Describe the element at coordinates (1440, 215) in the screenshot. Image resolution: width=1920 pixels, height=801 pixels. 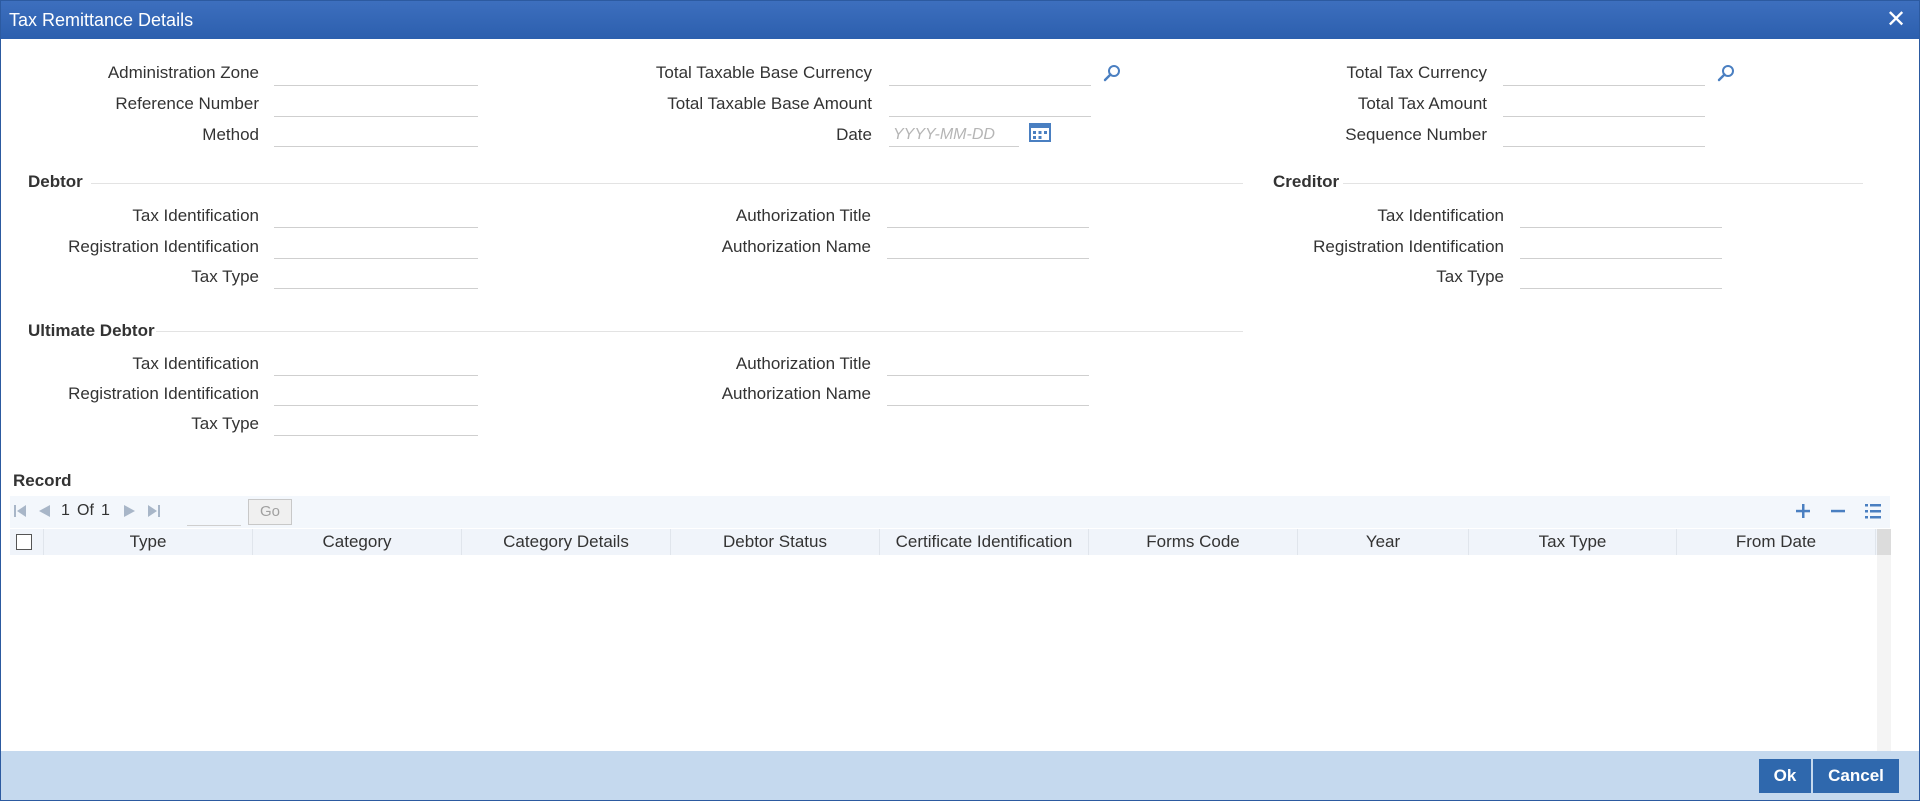
I see `creditor-tax-identification-label: Tax Identification` at that location.